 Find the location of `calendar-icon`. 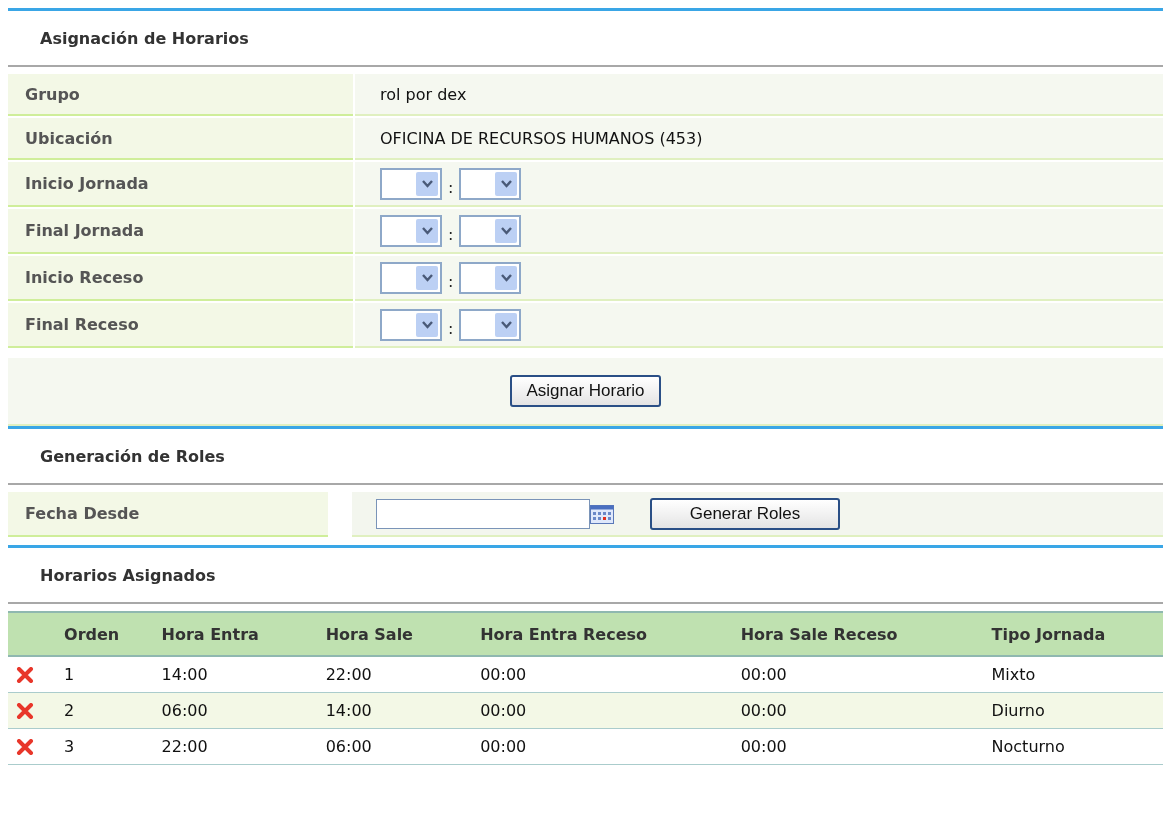

calendar-icon is located at coordinates (602, 513).